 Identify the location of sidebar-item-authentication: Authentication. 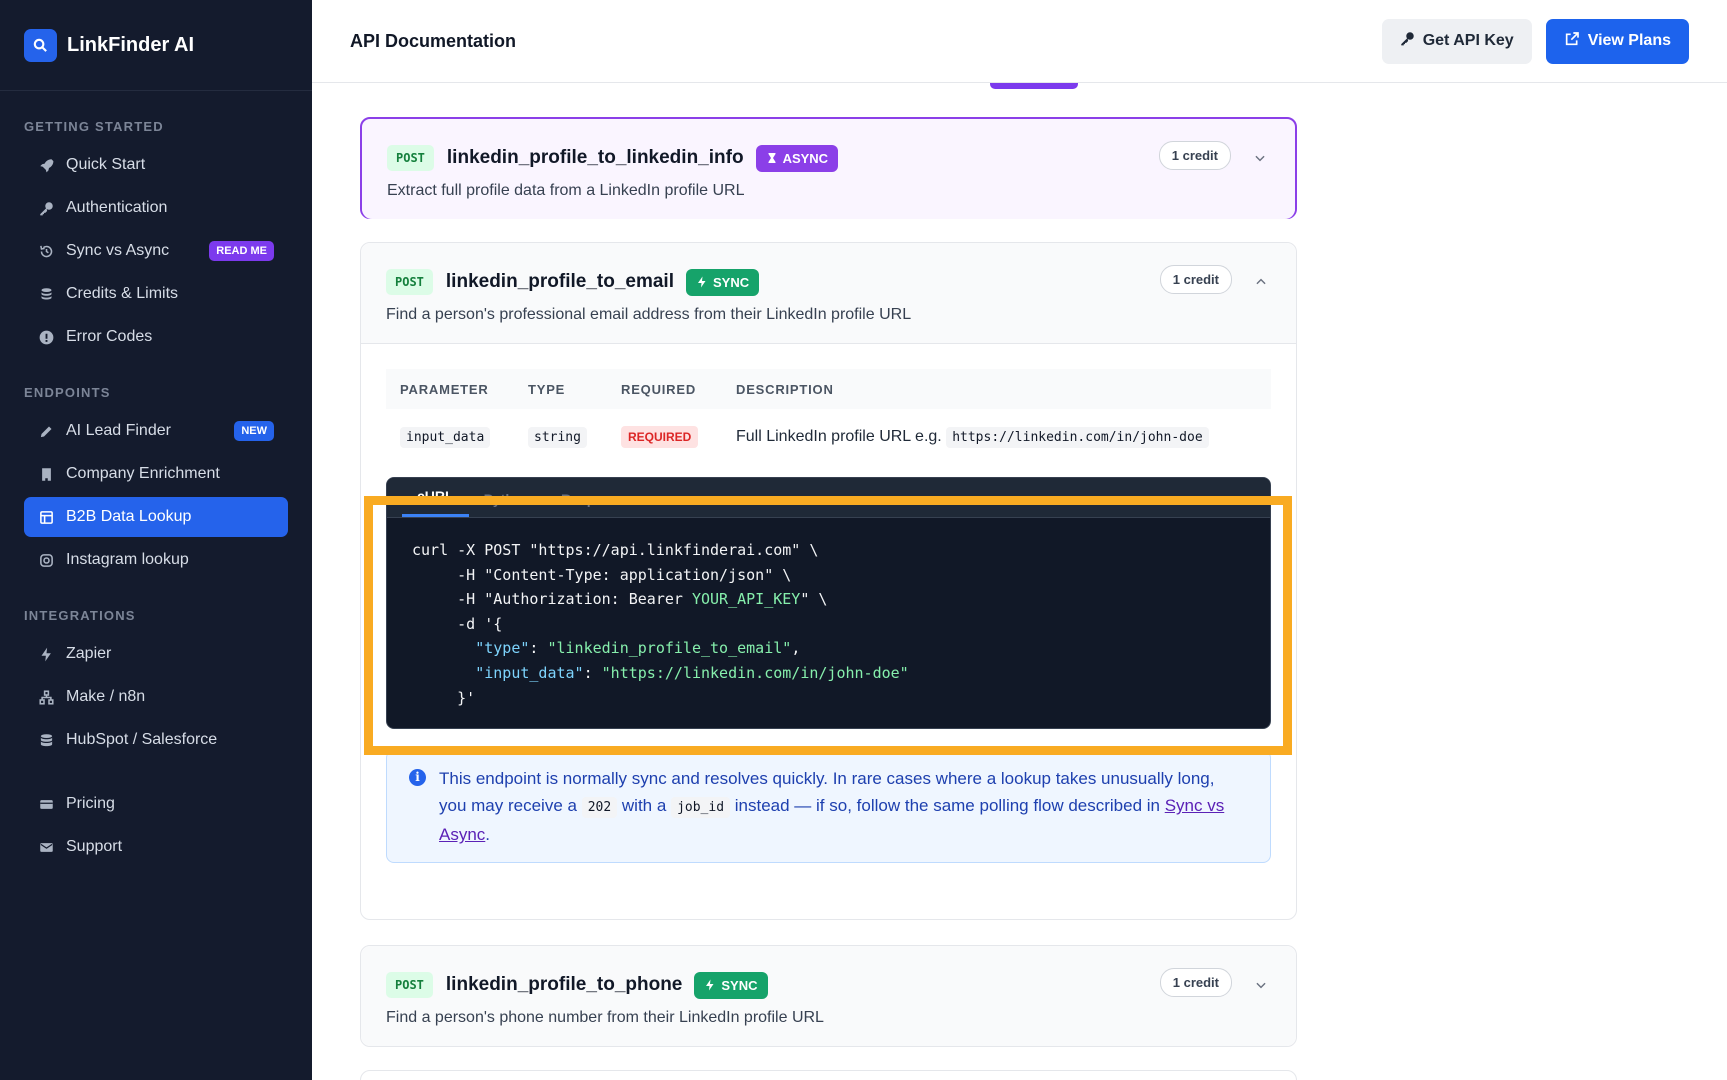
(156, 208).